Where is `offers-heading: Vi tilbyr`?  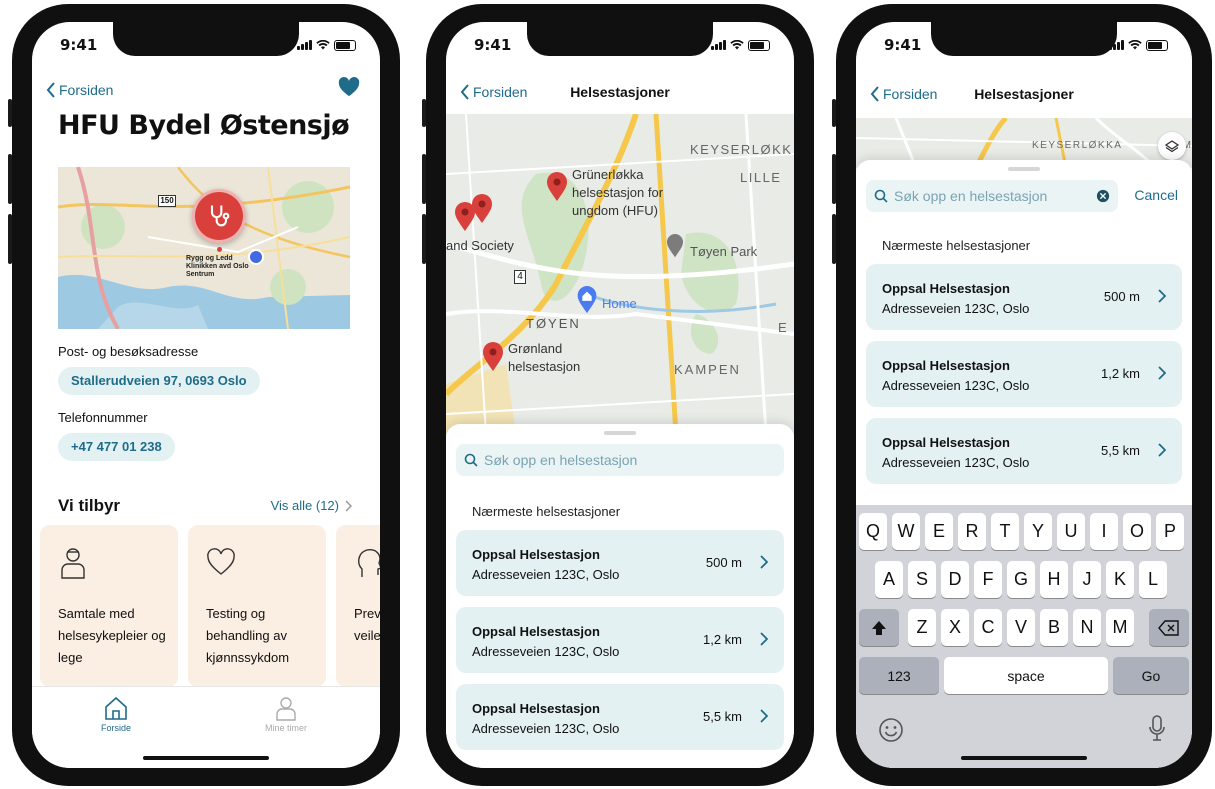 offers-heading: Vi tilbyr is located at coordinates (89, 505).